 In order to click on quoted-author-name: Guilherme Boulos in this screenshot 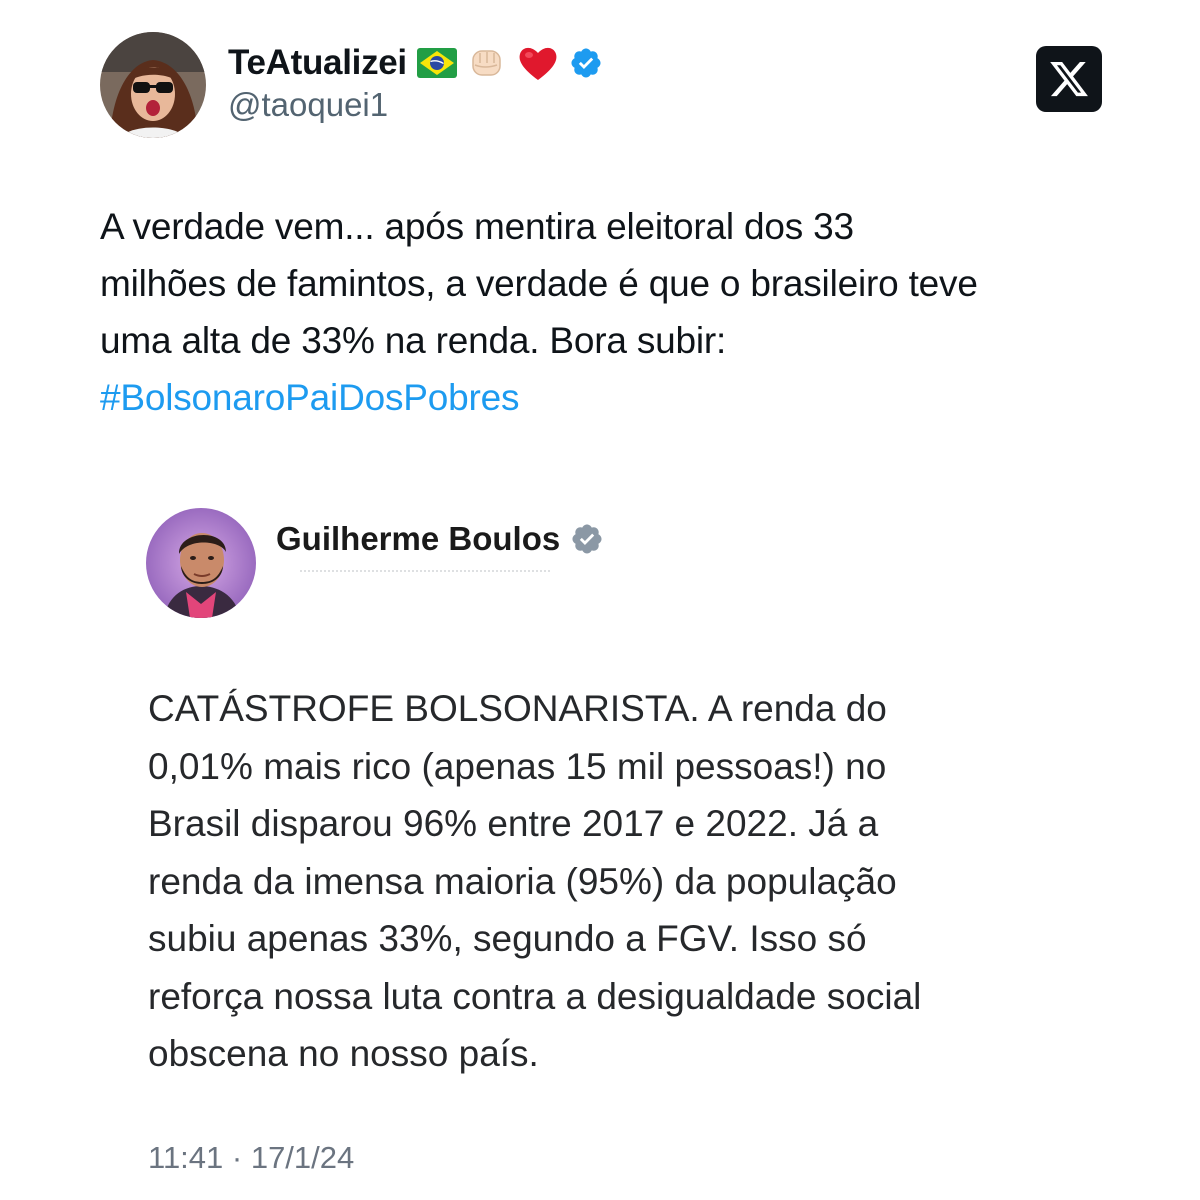, I will do `click(418, 539)`.